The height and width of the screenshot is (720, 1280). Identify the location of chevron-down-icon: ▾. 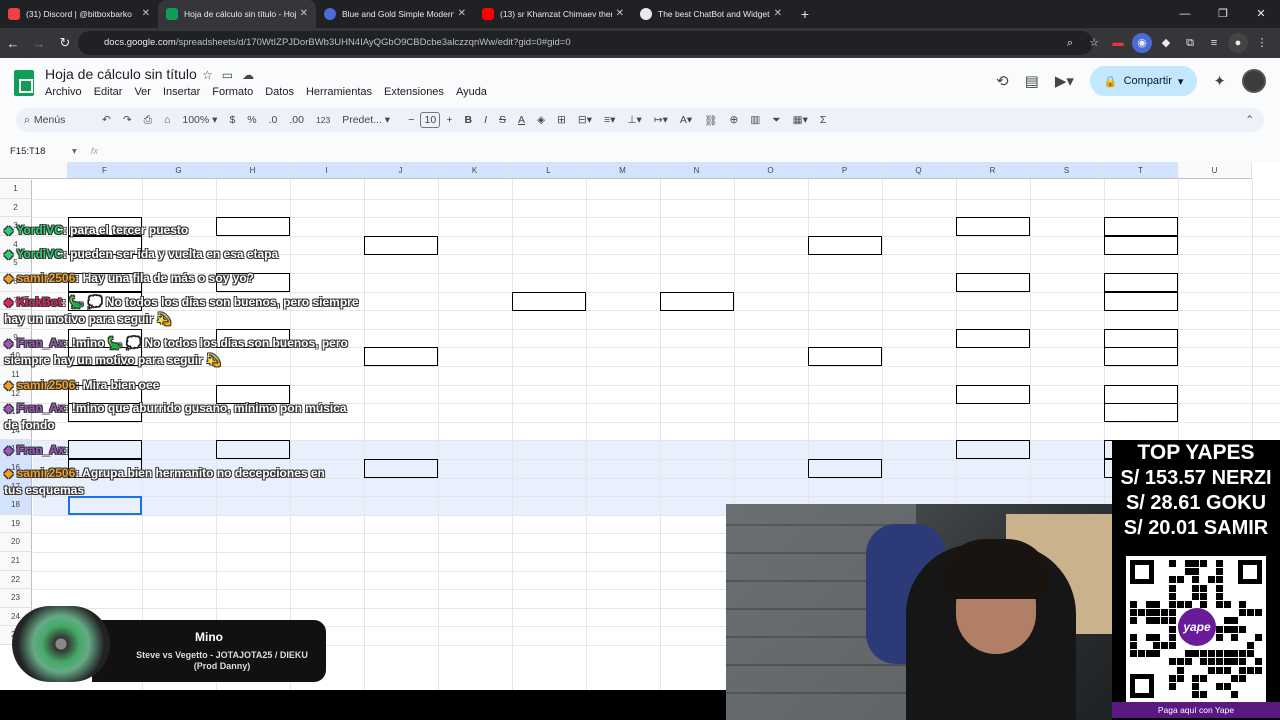
(1181, 81).